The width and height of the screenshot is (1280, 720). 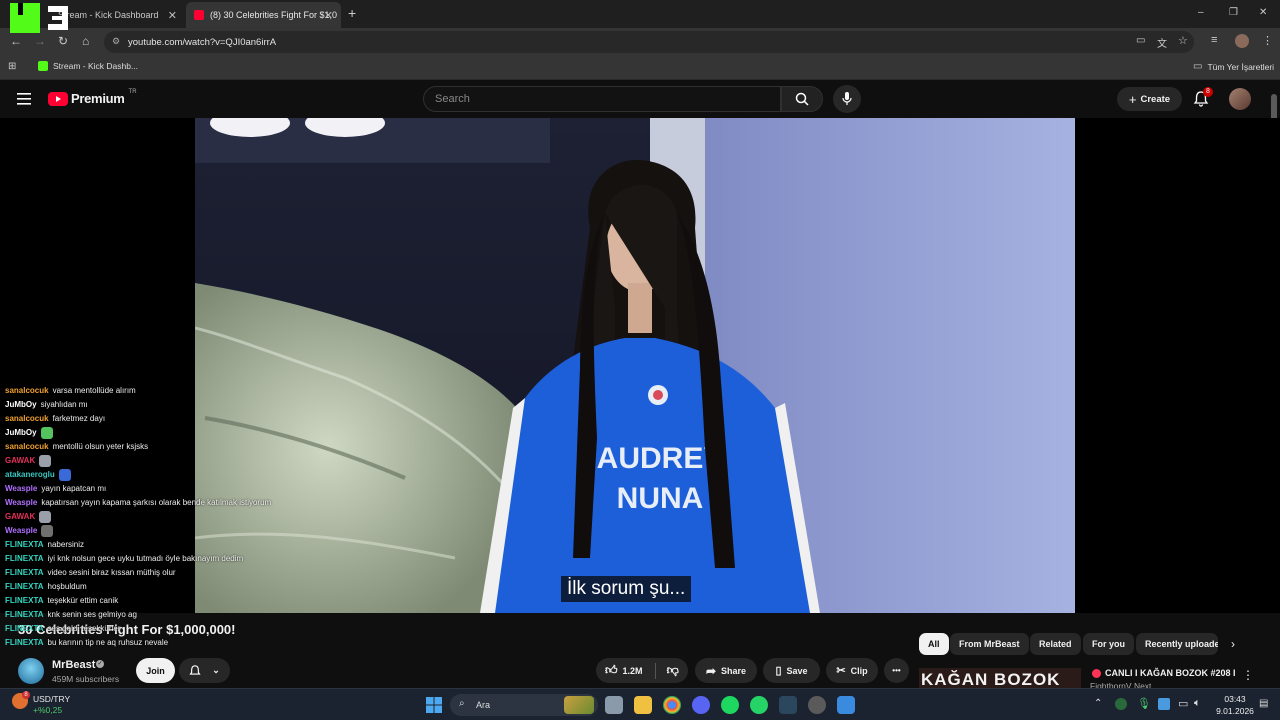 What do you see at coordinates (846, 705) in the screenshot?
I see `notepad-icon` at bounding box center [846, 705].